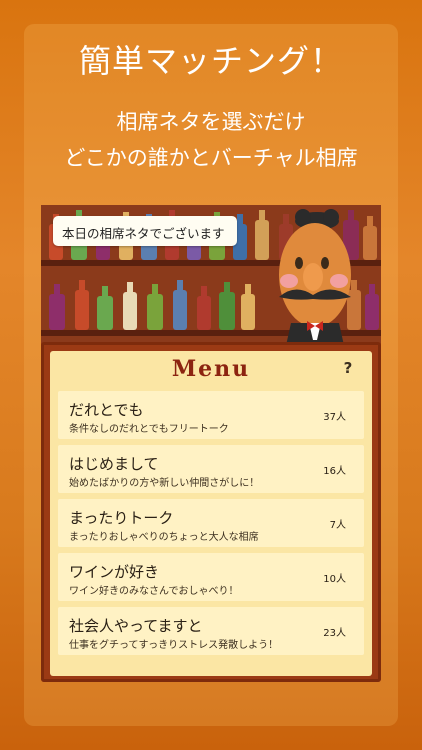  What do you see at coordinates (211, 158) in the screenshot?
I see `subtitle-line-2: どこかの誰かとバーチャル相席` at bounding box center [211, 158].